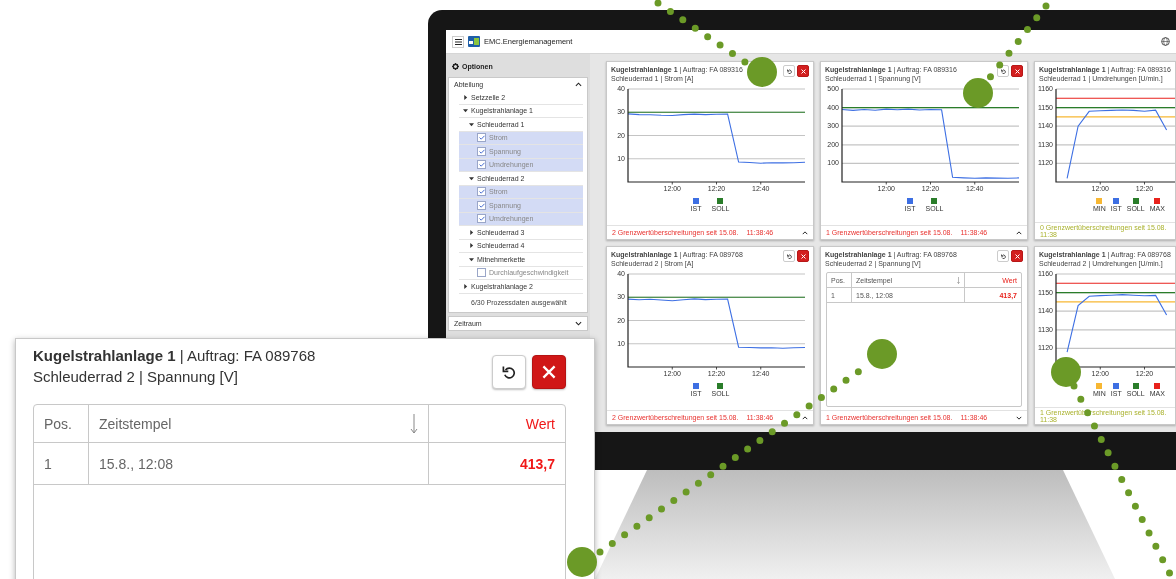 Image resolution: width=1176 pixels, height=579 pixels. I want to click on column-header: Pos., so click(61, 423).